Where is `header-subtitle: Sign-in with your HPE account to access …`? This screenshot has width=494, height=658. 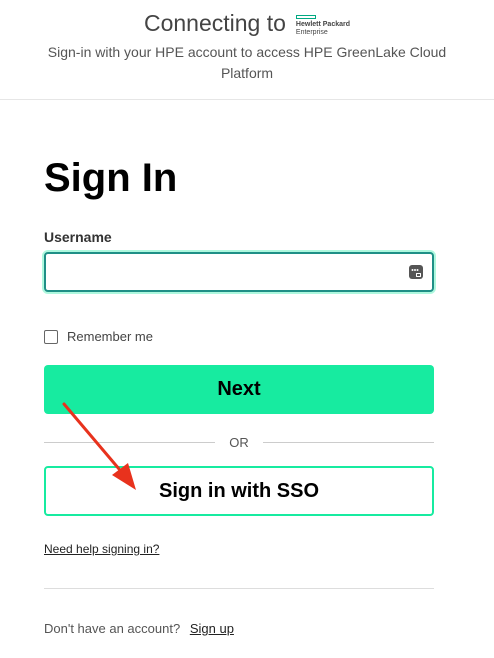
header-subtitle: Sign-in with your HPE account to access … is located at coordinates (247, 62).